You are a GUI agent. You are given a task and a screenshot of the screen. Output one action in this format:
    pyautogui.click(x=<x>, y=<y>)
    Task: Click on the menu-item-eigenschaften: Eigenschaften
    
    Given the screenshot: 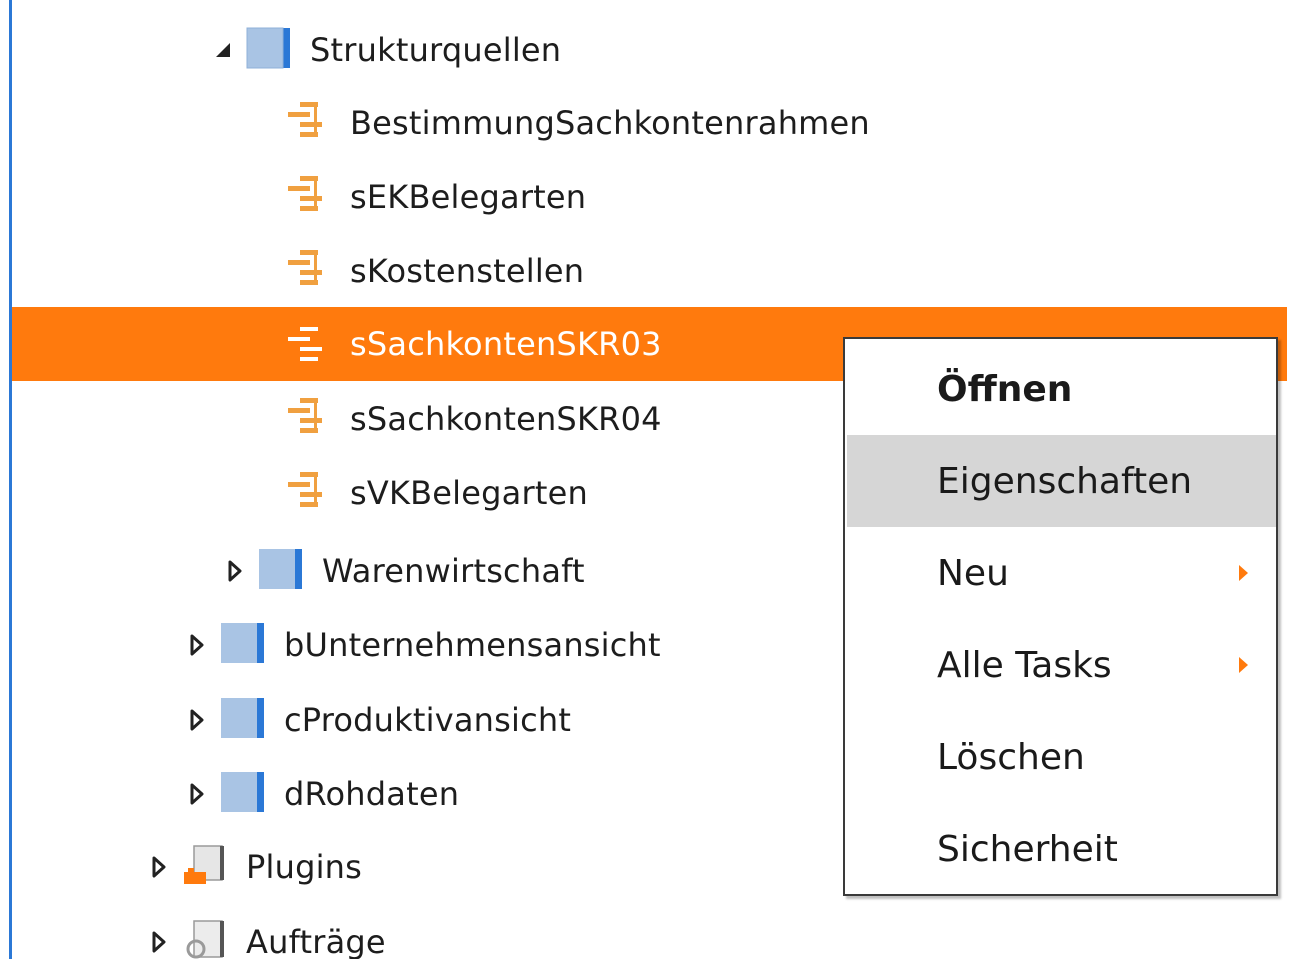 What is the action you would take?
    pyautogui.click(x=1061, y=481)
    